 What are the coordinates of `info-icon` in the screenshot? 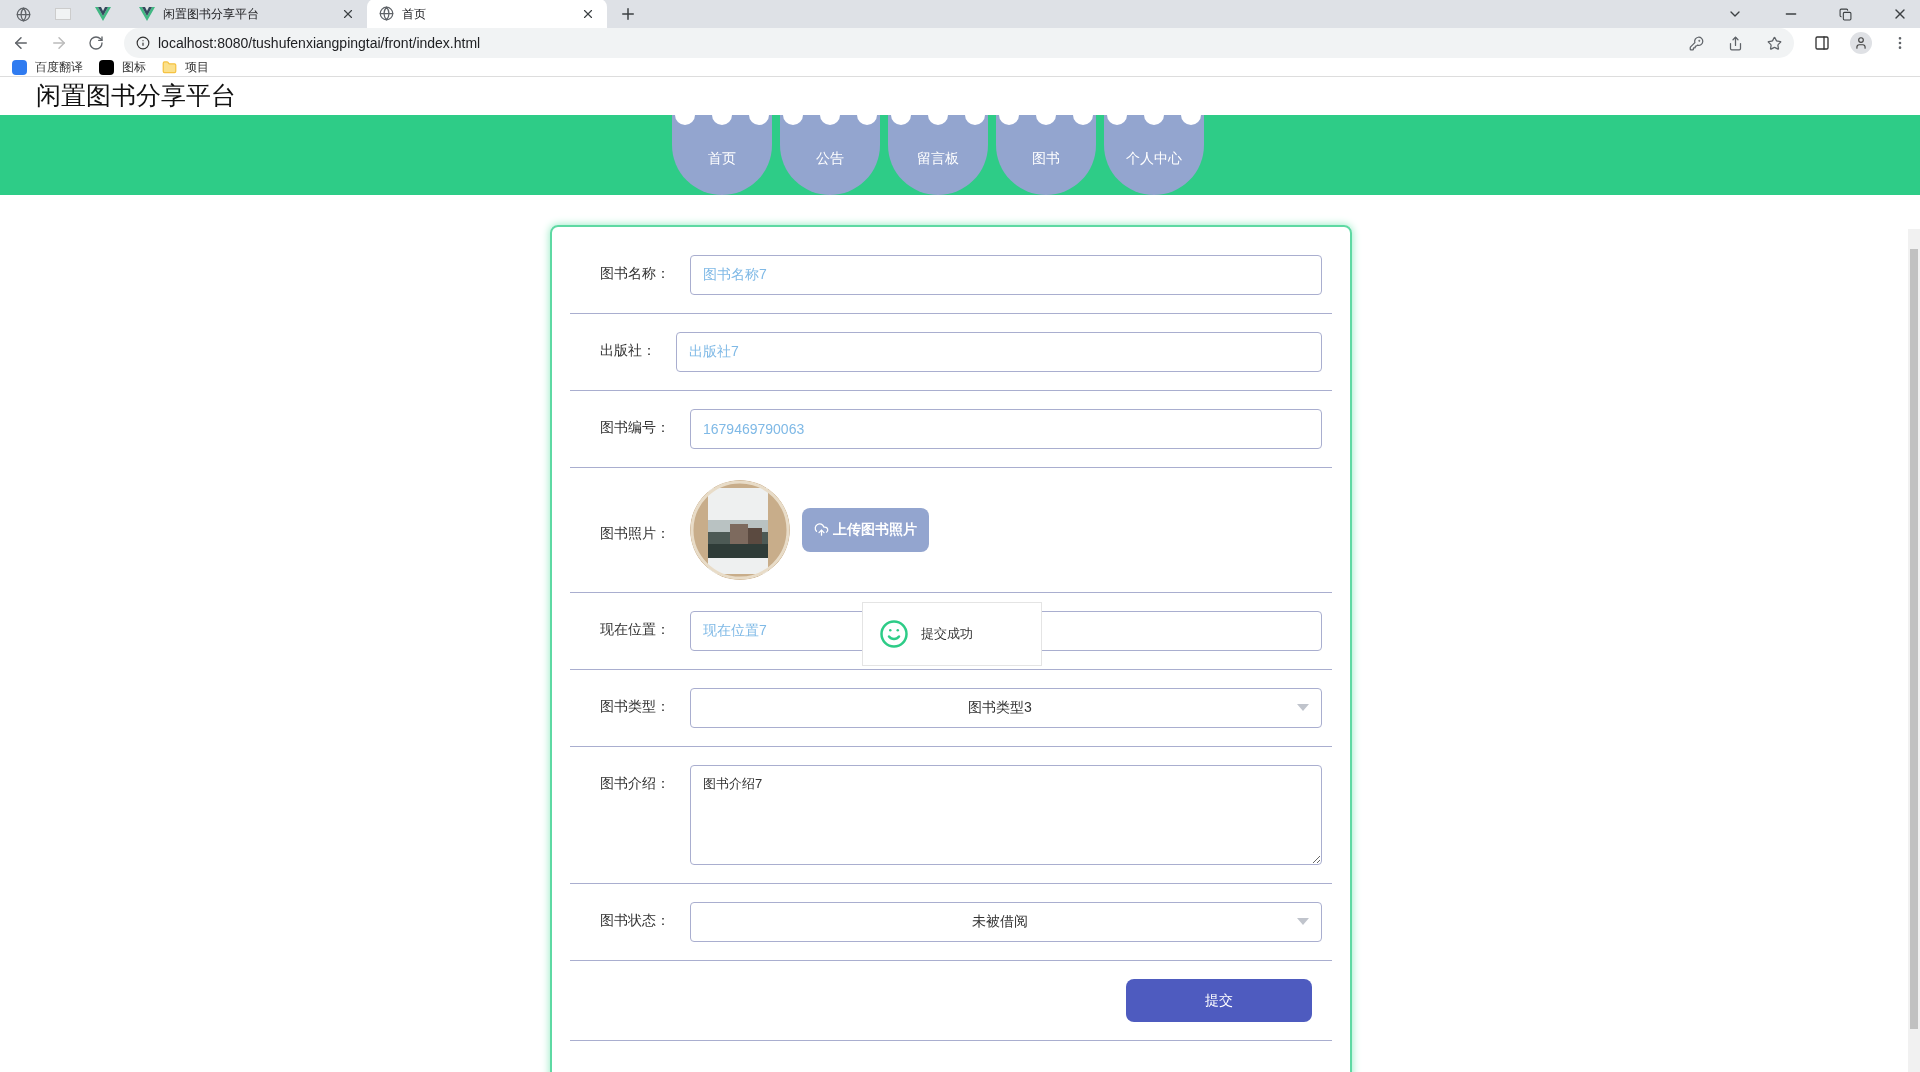 It's located at (143, 43).